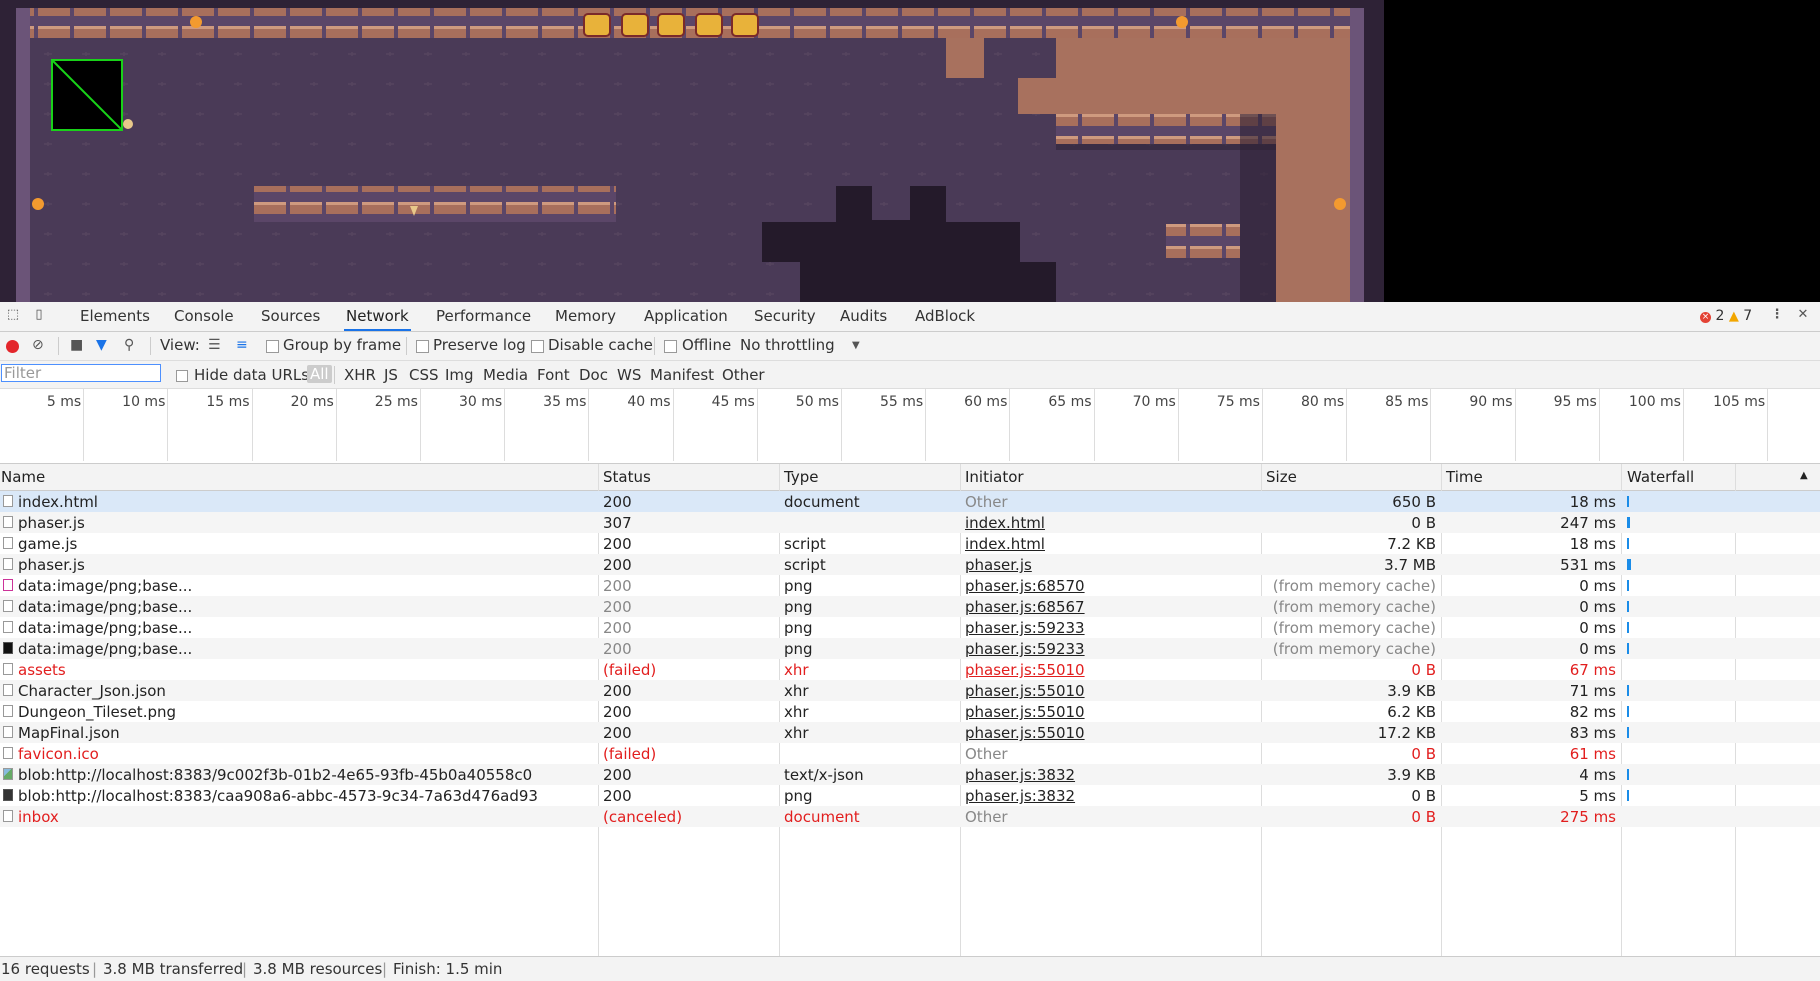  Describe the element at coordinates (290, 319) in the screenshot. I see `tab-sources: Sources` at that location.